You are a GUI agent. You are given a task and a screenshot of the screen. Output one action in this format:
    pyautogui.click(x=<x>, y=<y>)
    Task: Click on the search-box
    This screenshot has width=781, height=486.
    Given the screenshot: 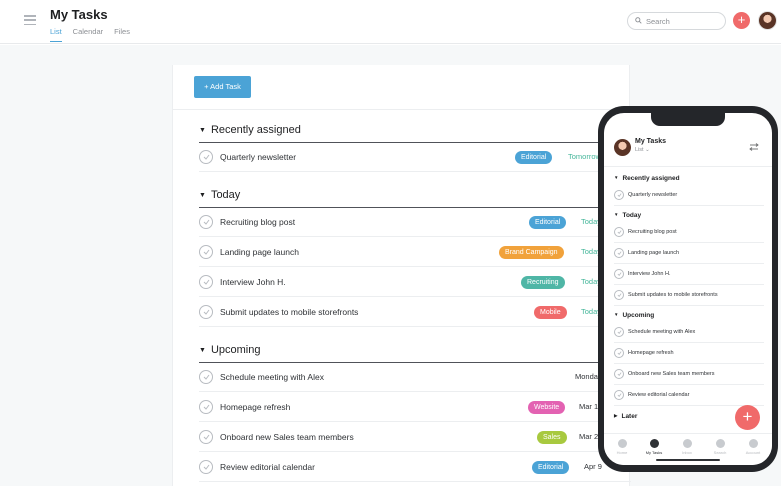 What is the action you would take?
    pyautogui.click(x=676, y=21)
    